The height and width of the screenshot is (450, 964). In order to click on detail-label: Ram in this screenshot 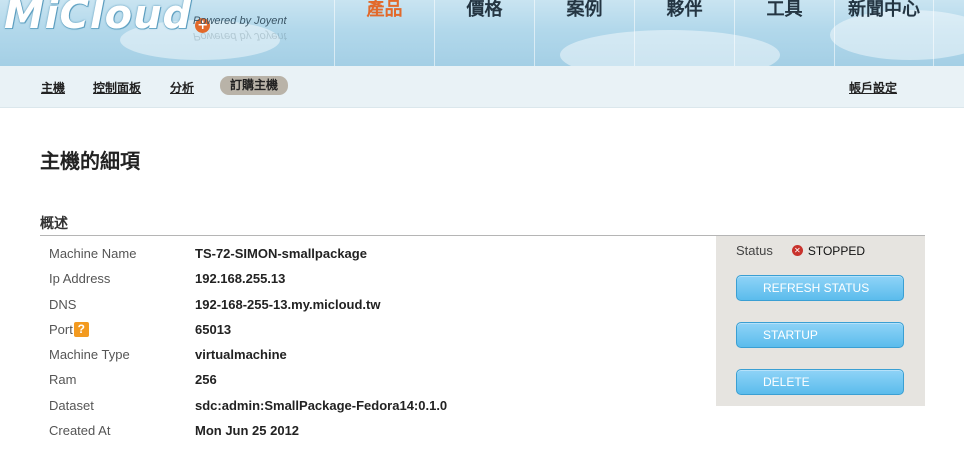, I will do `click(63, 380)`.